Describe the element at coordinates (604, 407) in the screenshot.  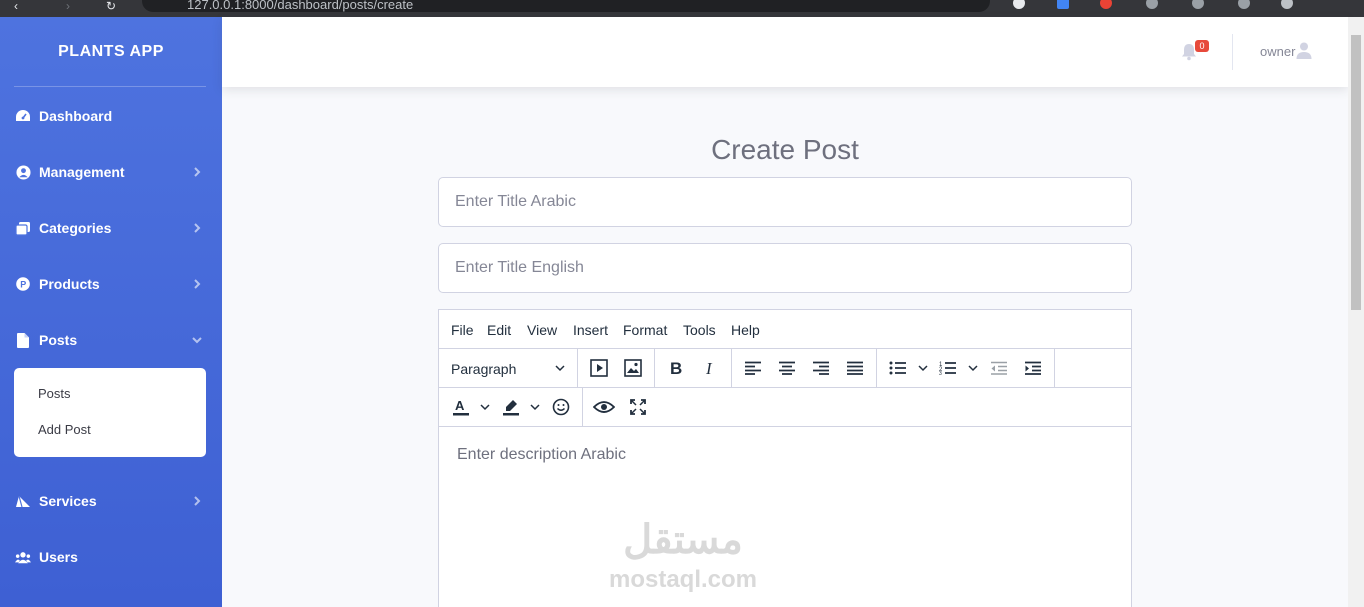
I see `preview-eye-icon` at that location.